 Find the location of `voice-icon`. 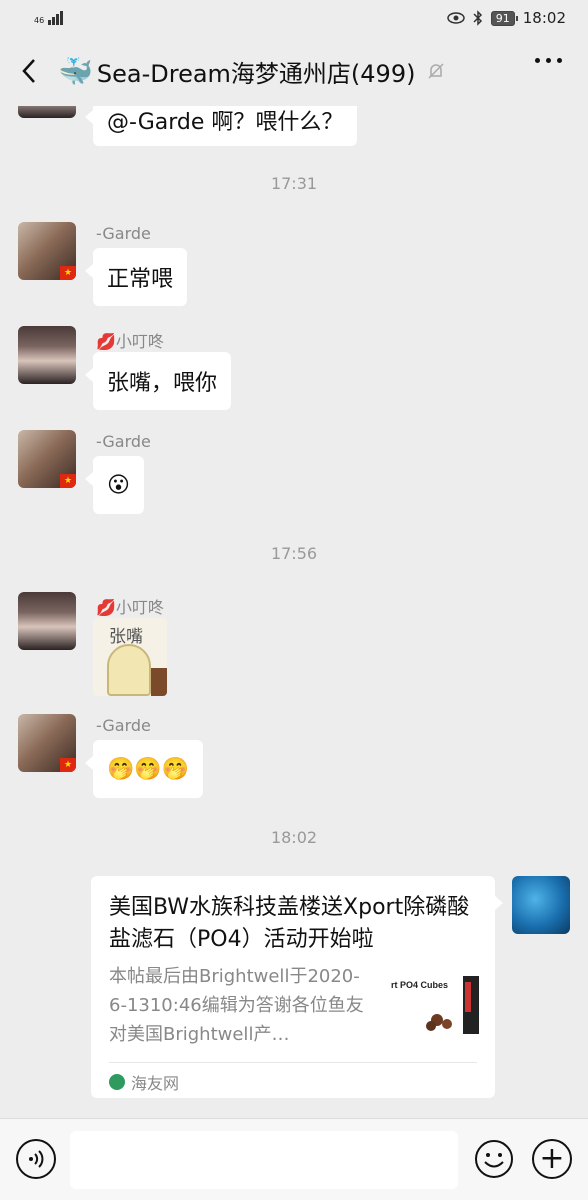

voice-icon is located at coordinates (36, 1159).